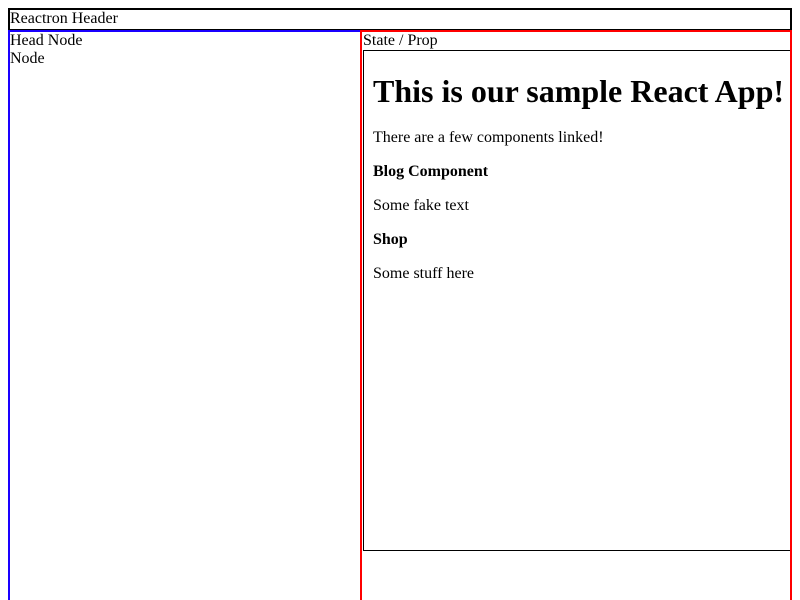 This screenshot has width=800, height=600. What do you see at coordinates (185, 41) in the screenshot?
I see `tree-node-head: Head Node` at bounding box center [185, 41].